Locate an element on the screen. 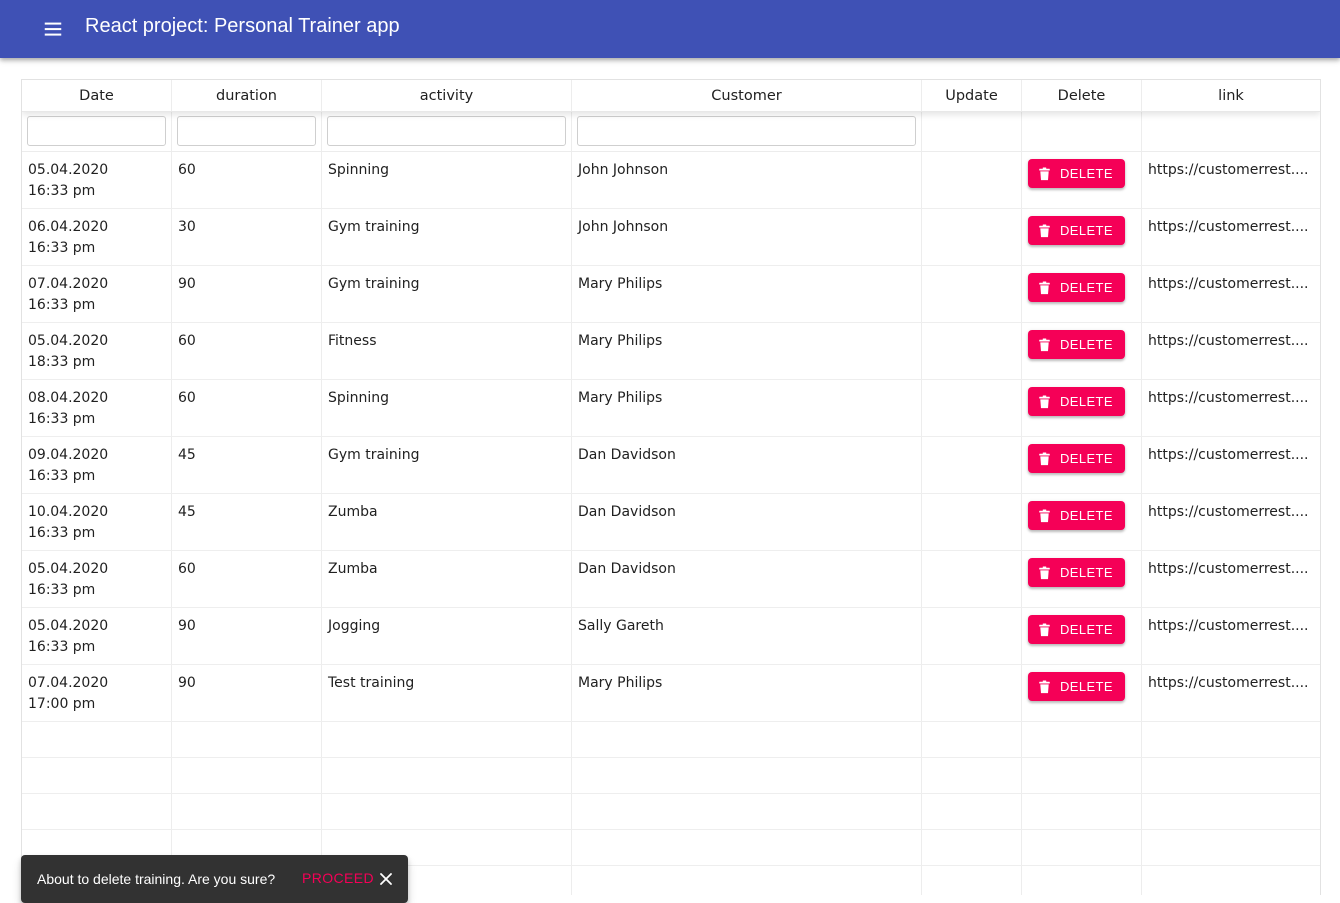 The height and width of the screenshot is (903, 1340). activity-cell: Test training is located at coordinates (447, 693).